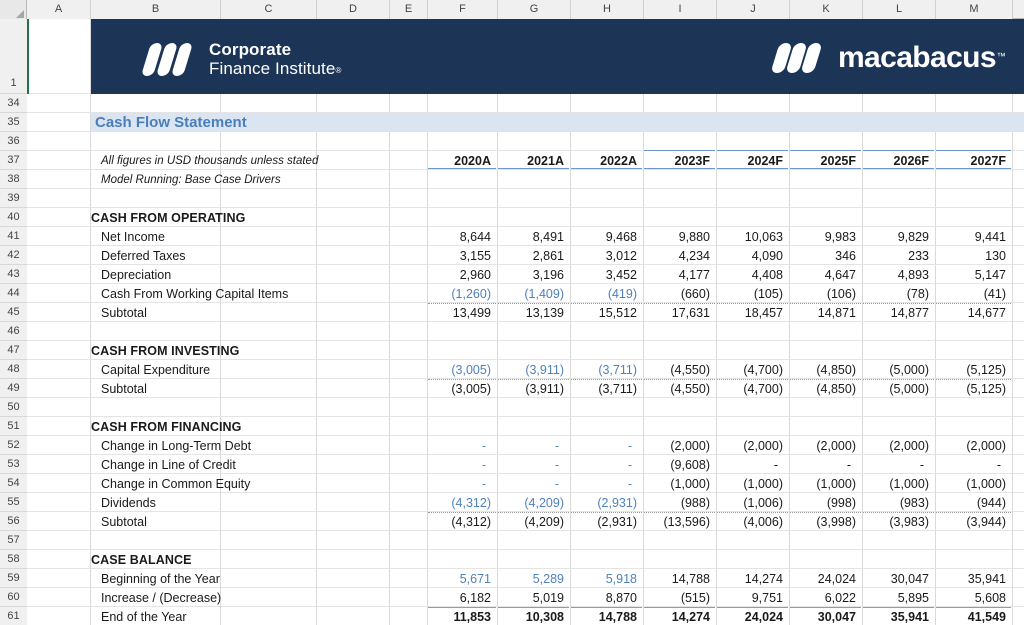 This screenshot has width=1024, height=625. Describe the element at coordinates (604, 598) in the screenshot. I see `cell-H60: 8,870` at that location.